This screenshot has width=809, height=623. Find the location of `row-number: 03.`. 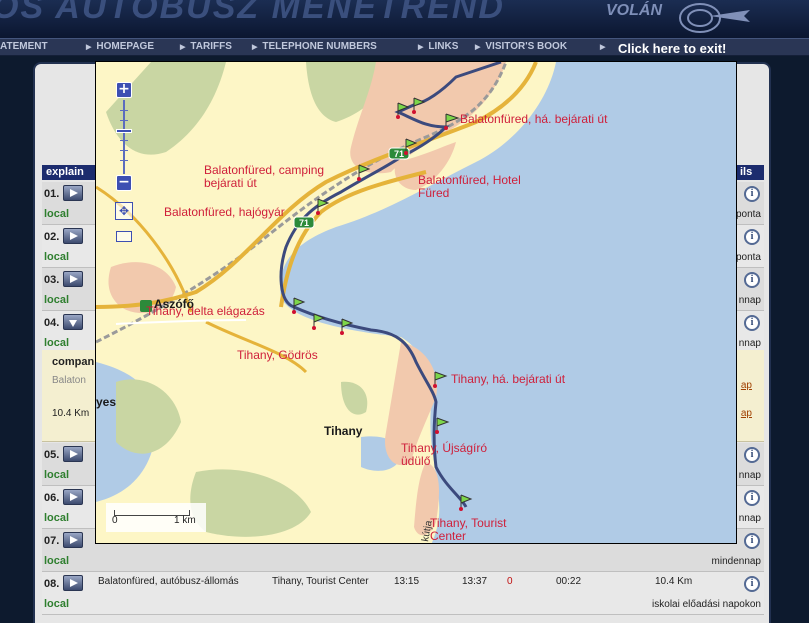

row-number: 03. is located at coordinates (52, 280).